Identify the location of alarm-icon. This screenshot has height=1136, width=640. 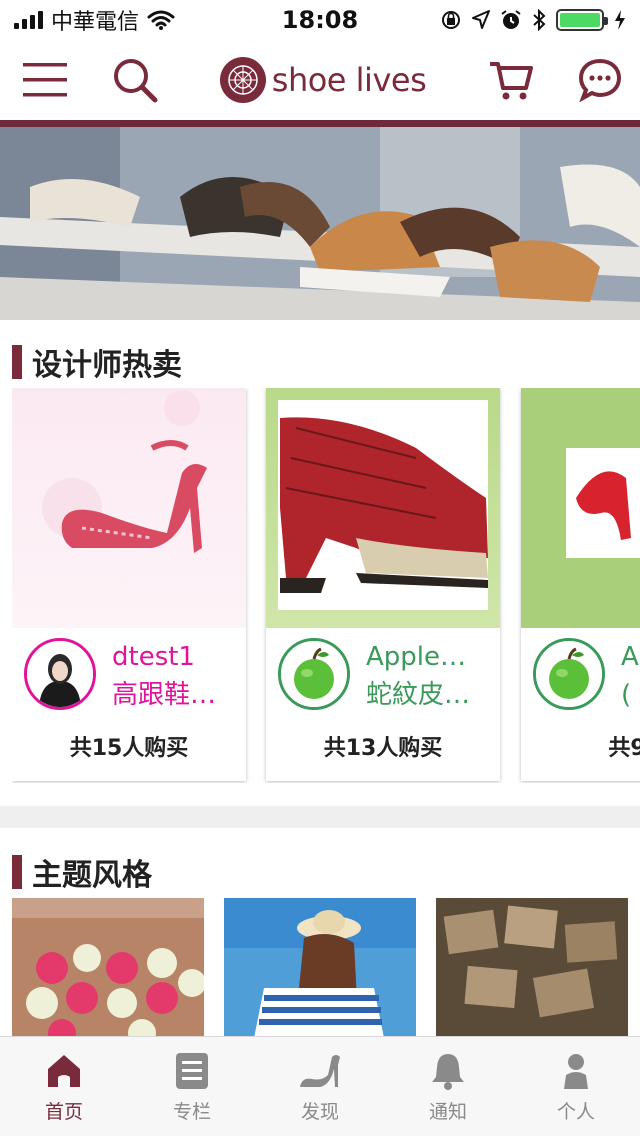
(511, 19).